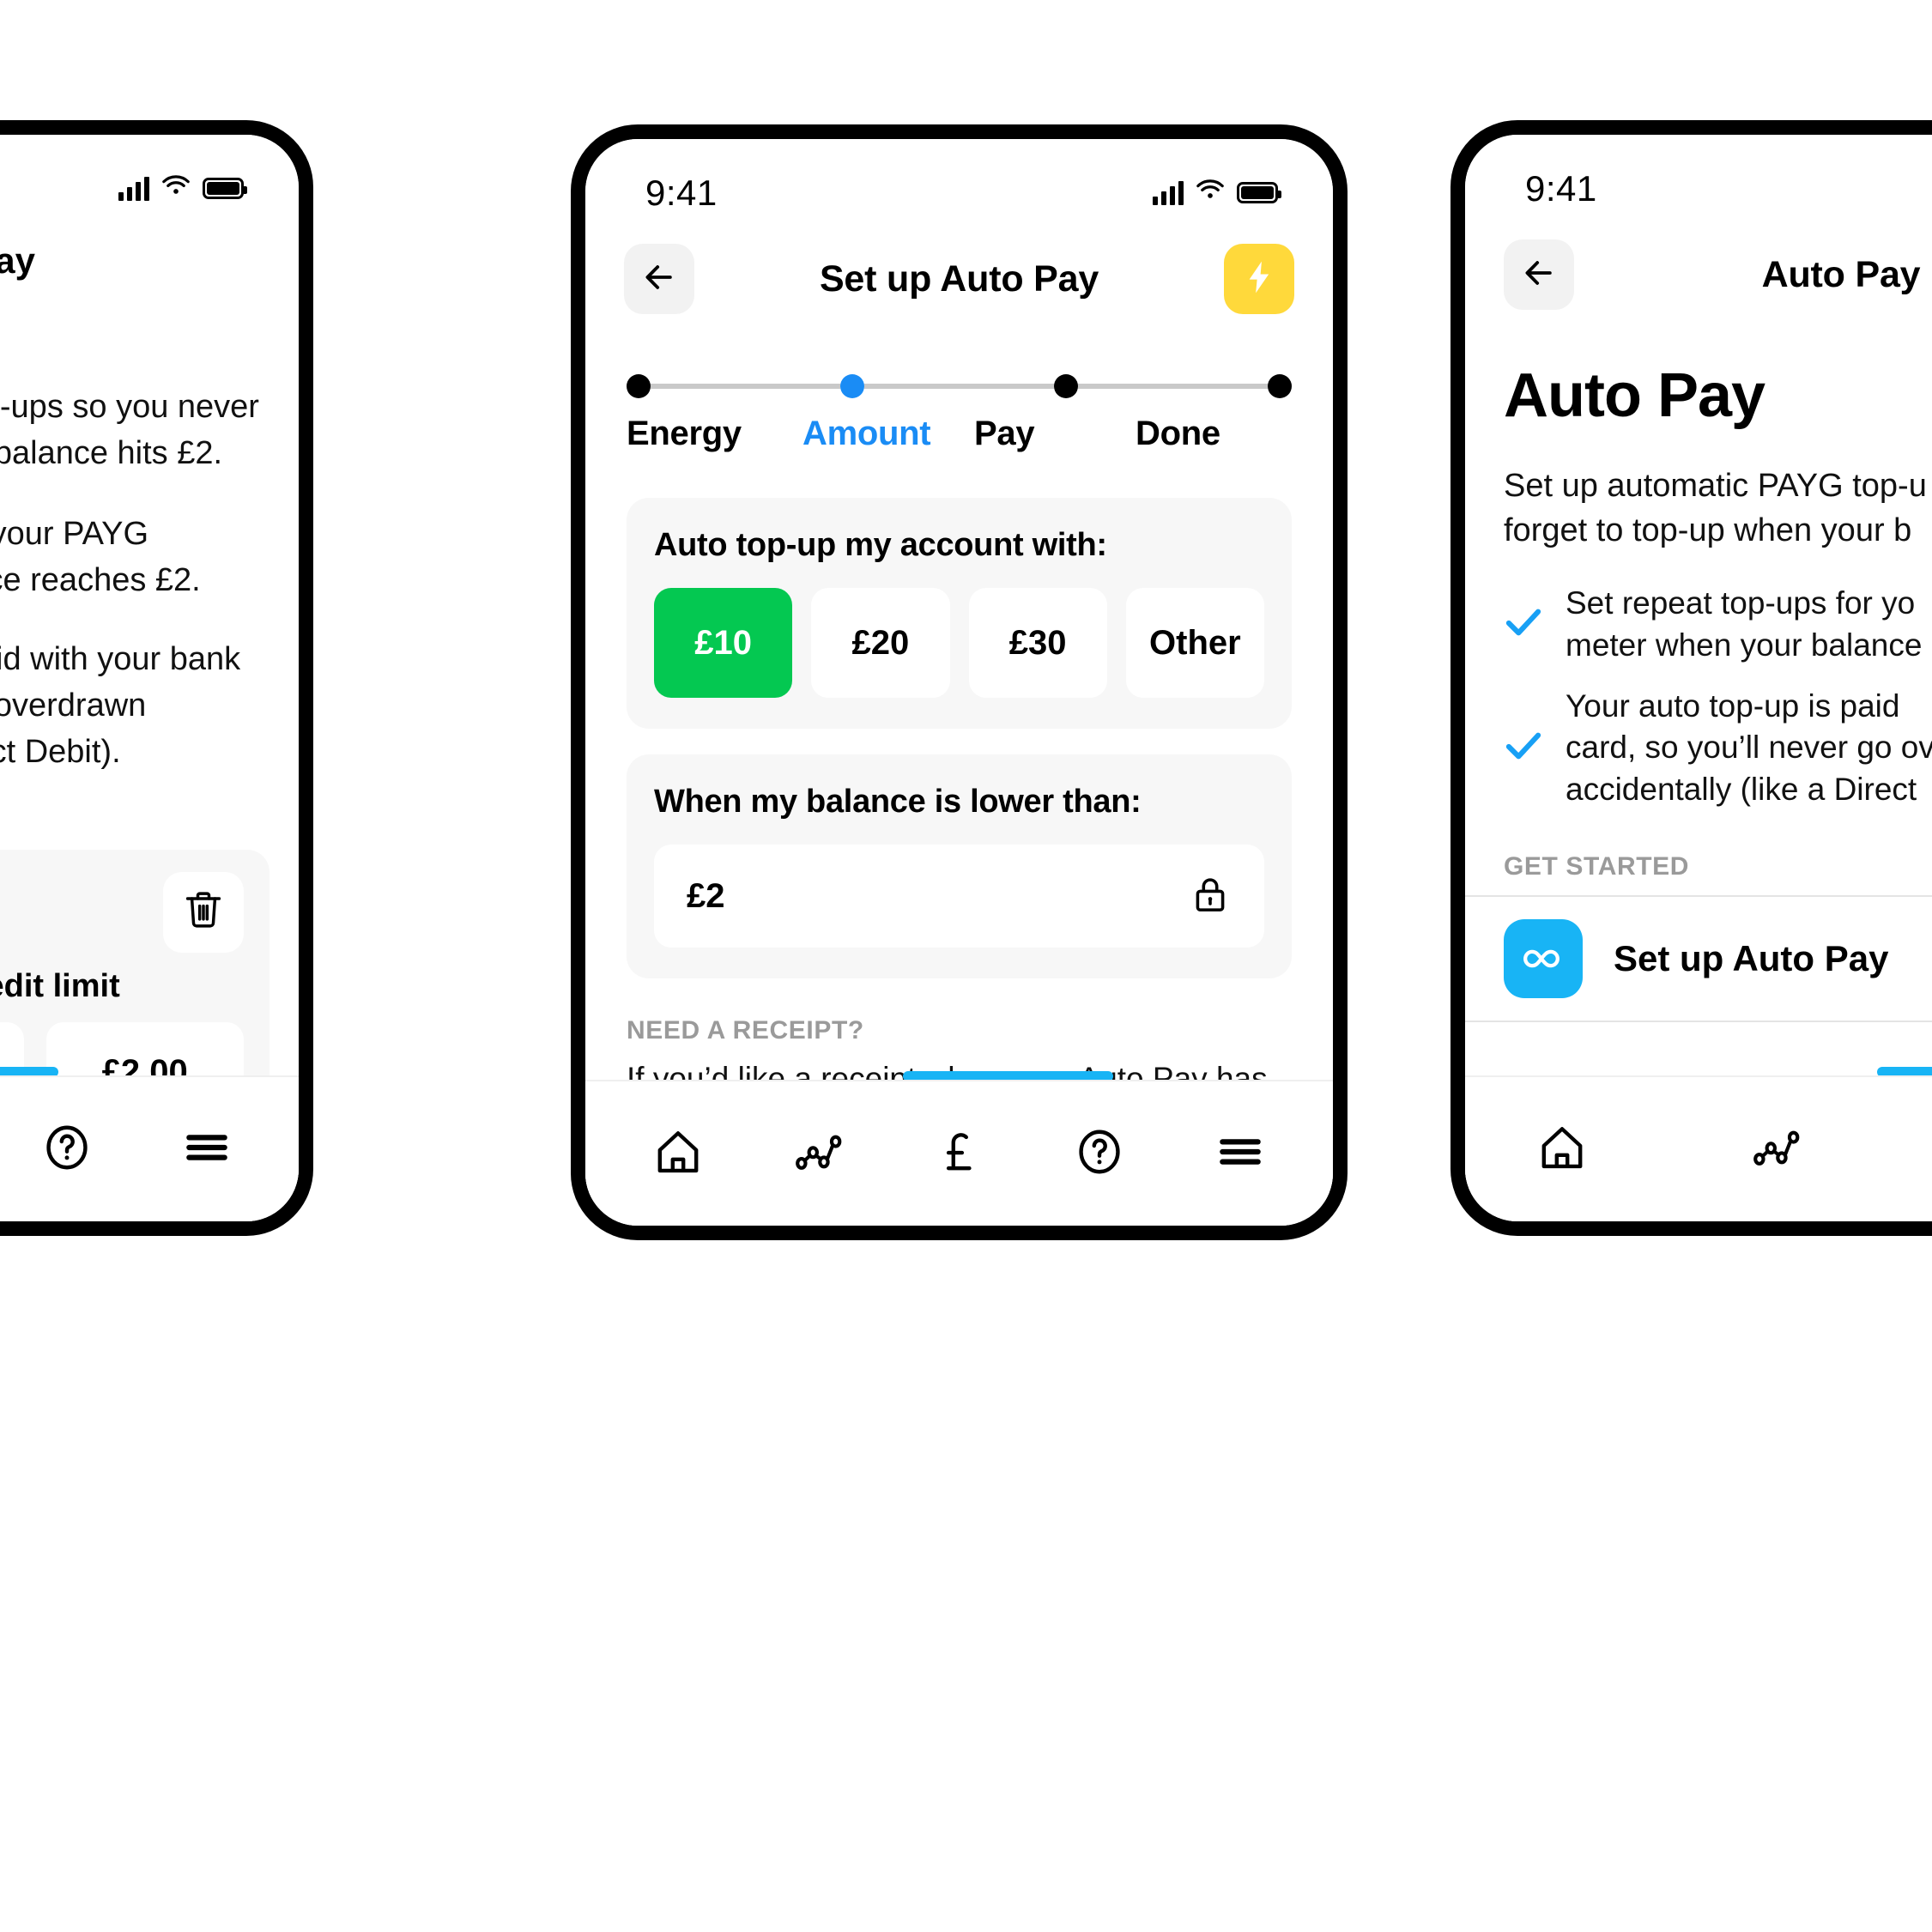 The width and height of the screenshot is (1932, 1932). What do you see at coordinates (639, 386) in the screenshot?
I see `step-dot-energy` at bounding box center [639, 386].